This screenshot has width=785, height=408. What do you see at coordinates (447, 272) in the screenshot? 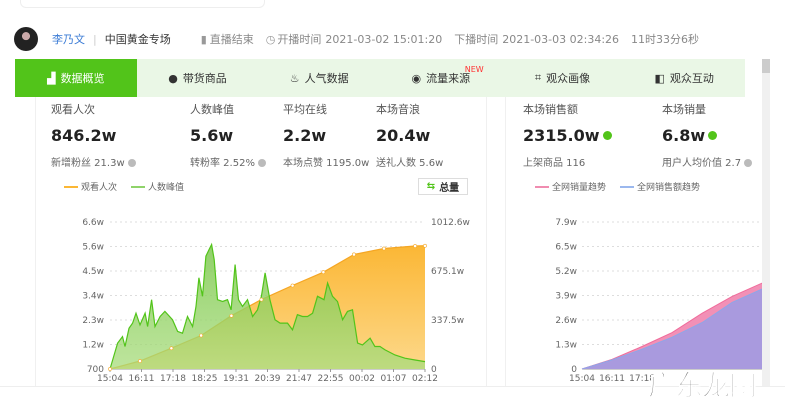
I see `y-right-tick: 675.1w` at bounding box center [447, 272].